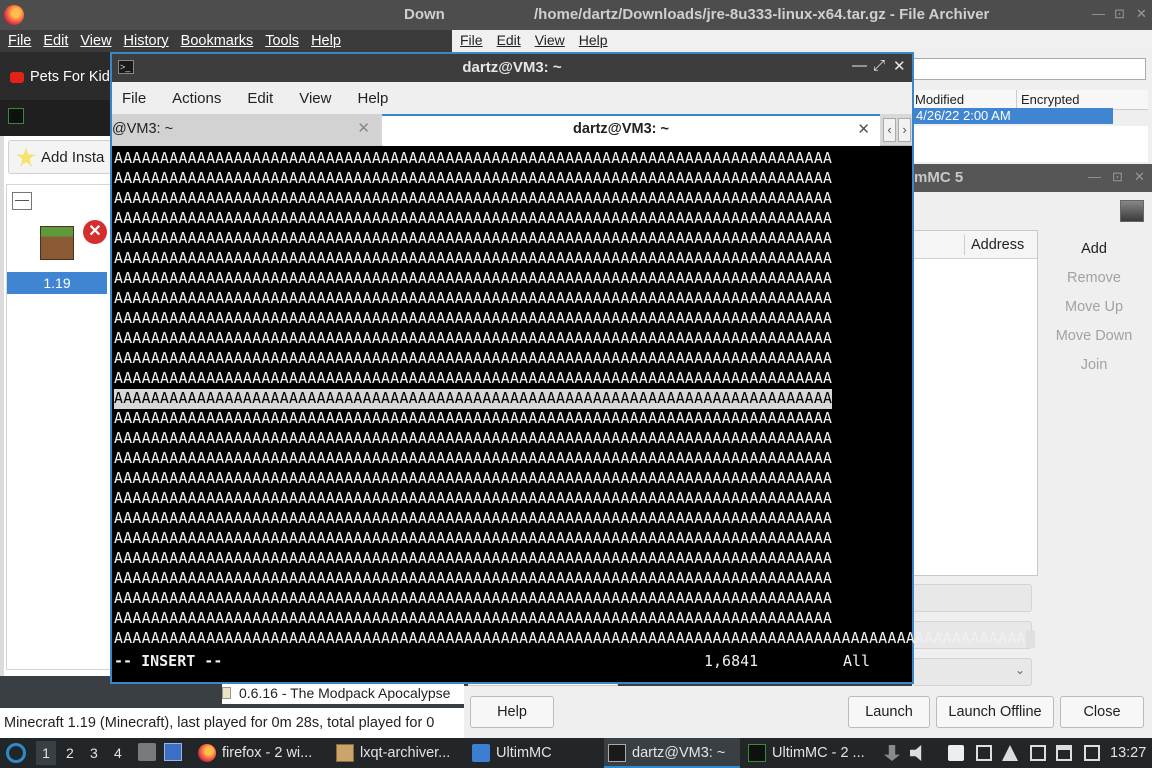  What do you see at coordinates (802, 40) in the screenshot?
I see `archiver-menubar: File Edit View Help` at bounding box center [802, 40].